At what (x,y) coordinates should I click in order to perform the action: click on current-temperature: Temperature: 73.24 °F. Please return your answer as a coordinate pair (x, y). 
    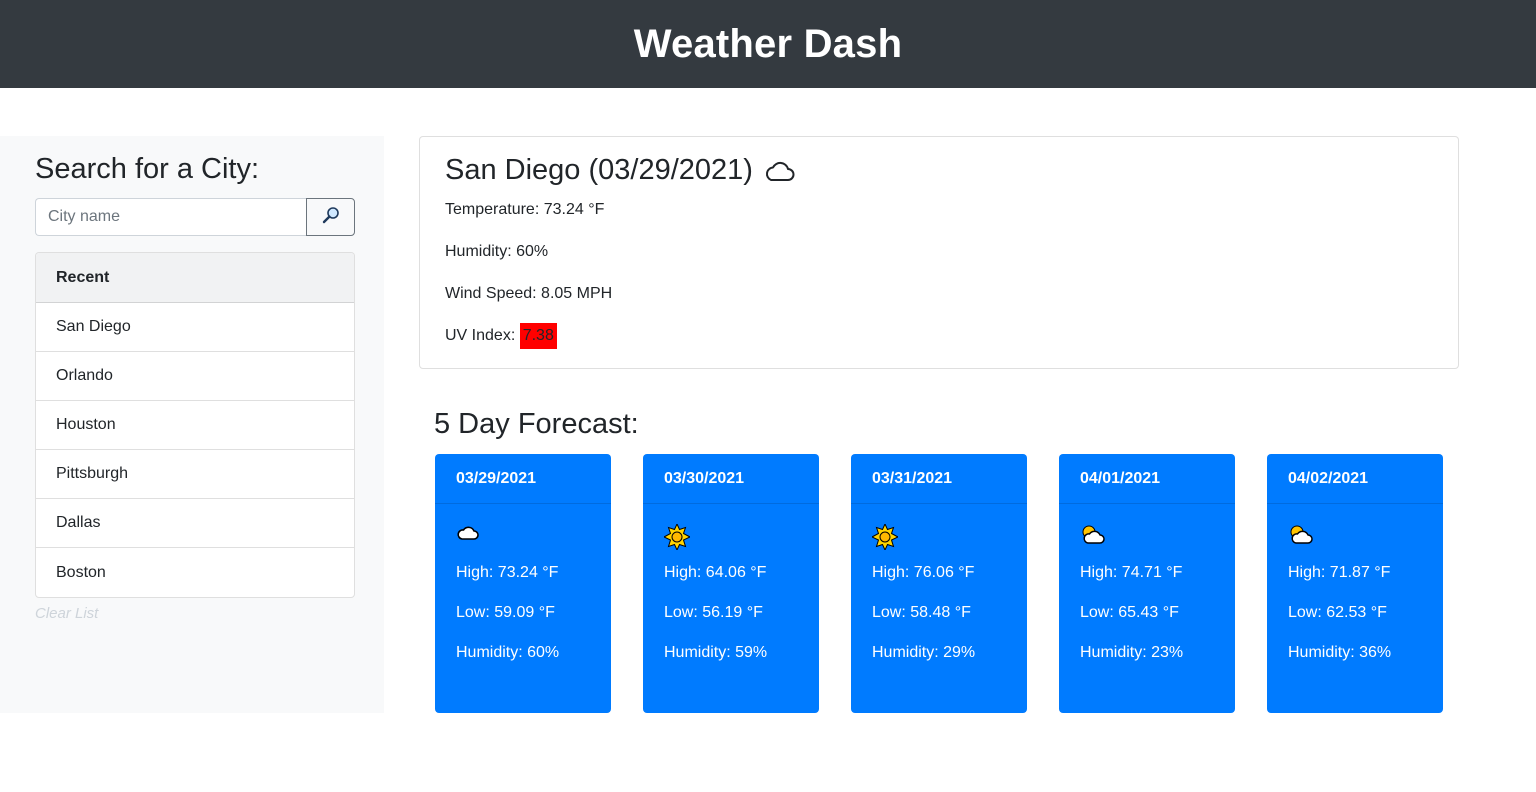
    Looking at the image, I should click on (525, 209).